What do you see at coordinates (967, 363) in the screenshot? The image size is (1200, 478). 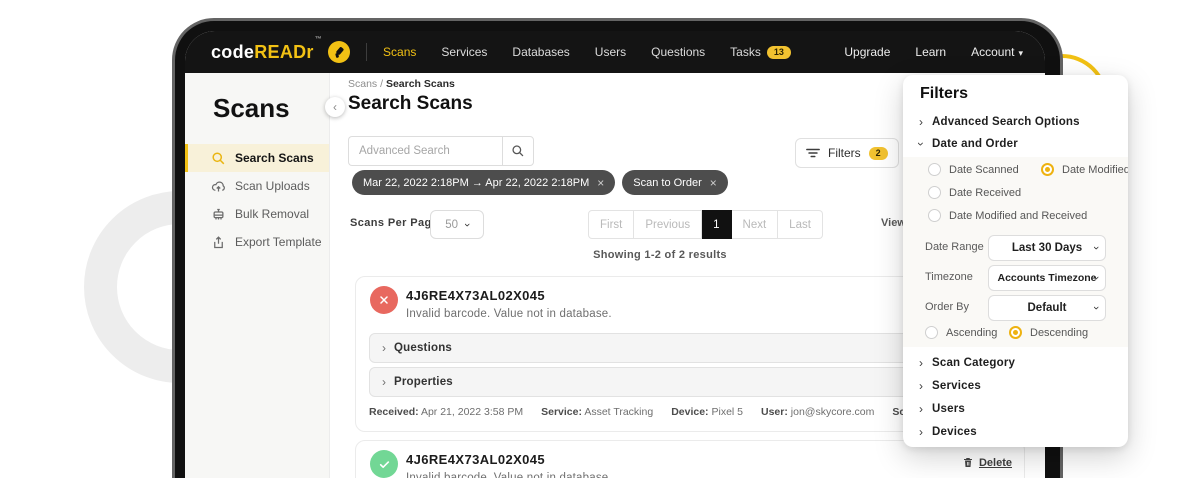 I see `section-scan-category: › Scan Category` at bounding box center [967, 363].